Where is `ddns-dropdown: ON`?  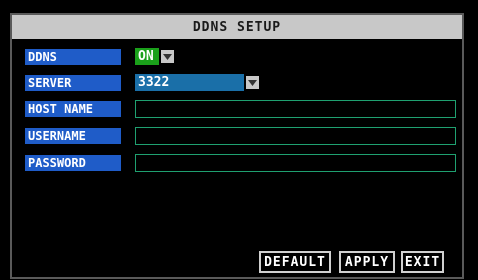 ddns-dropdown: ON is located at coordinates (154, 56).